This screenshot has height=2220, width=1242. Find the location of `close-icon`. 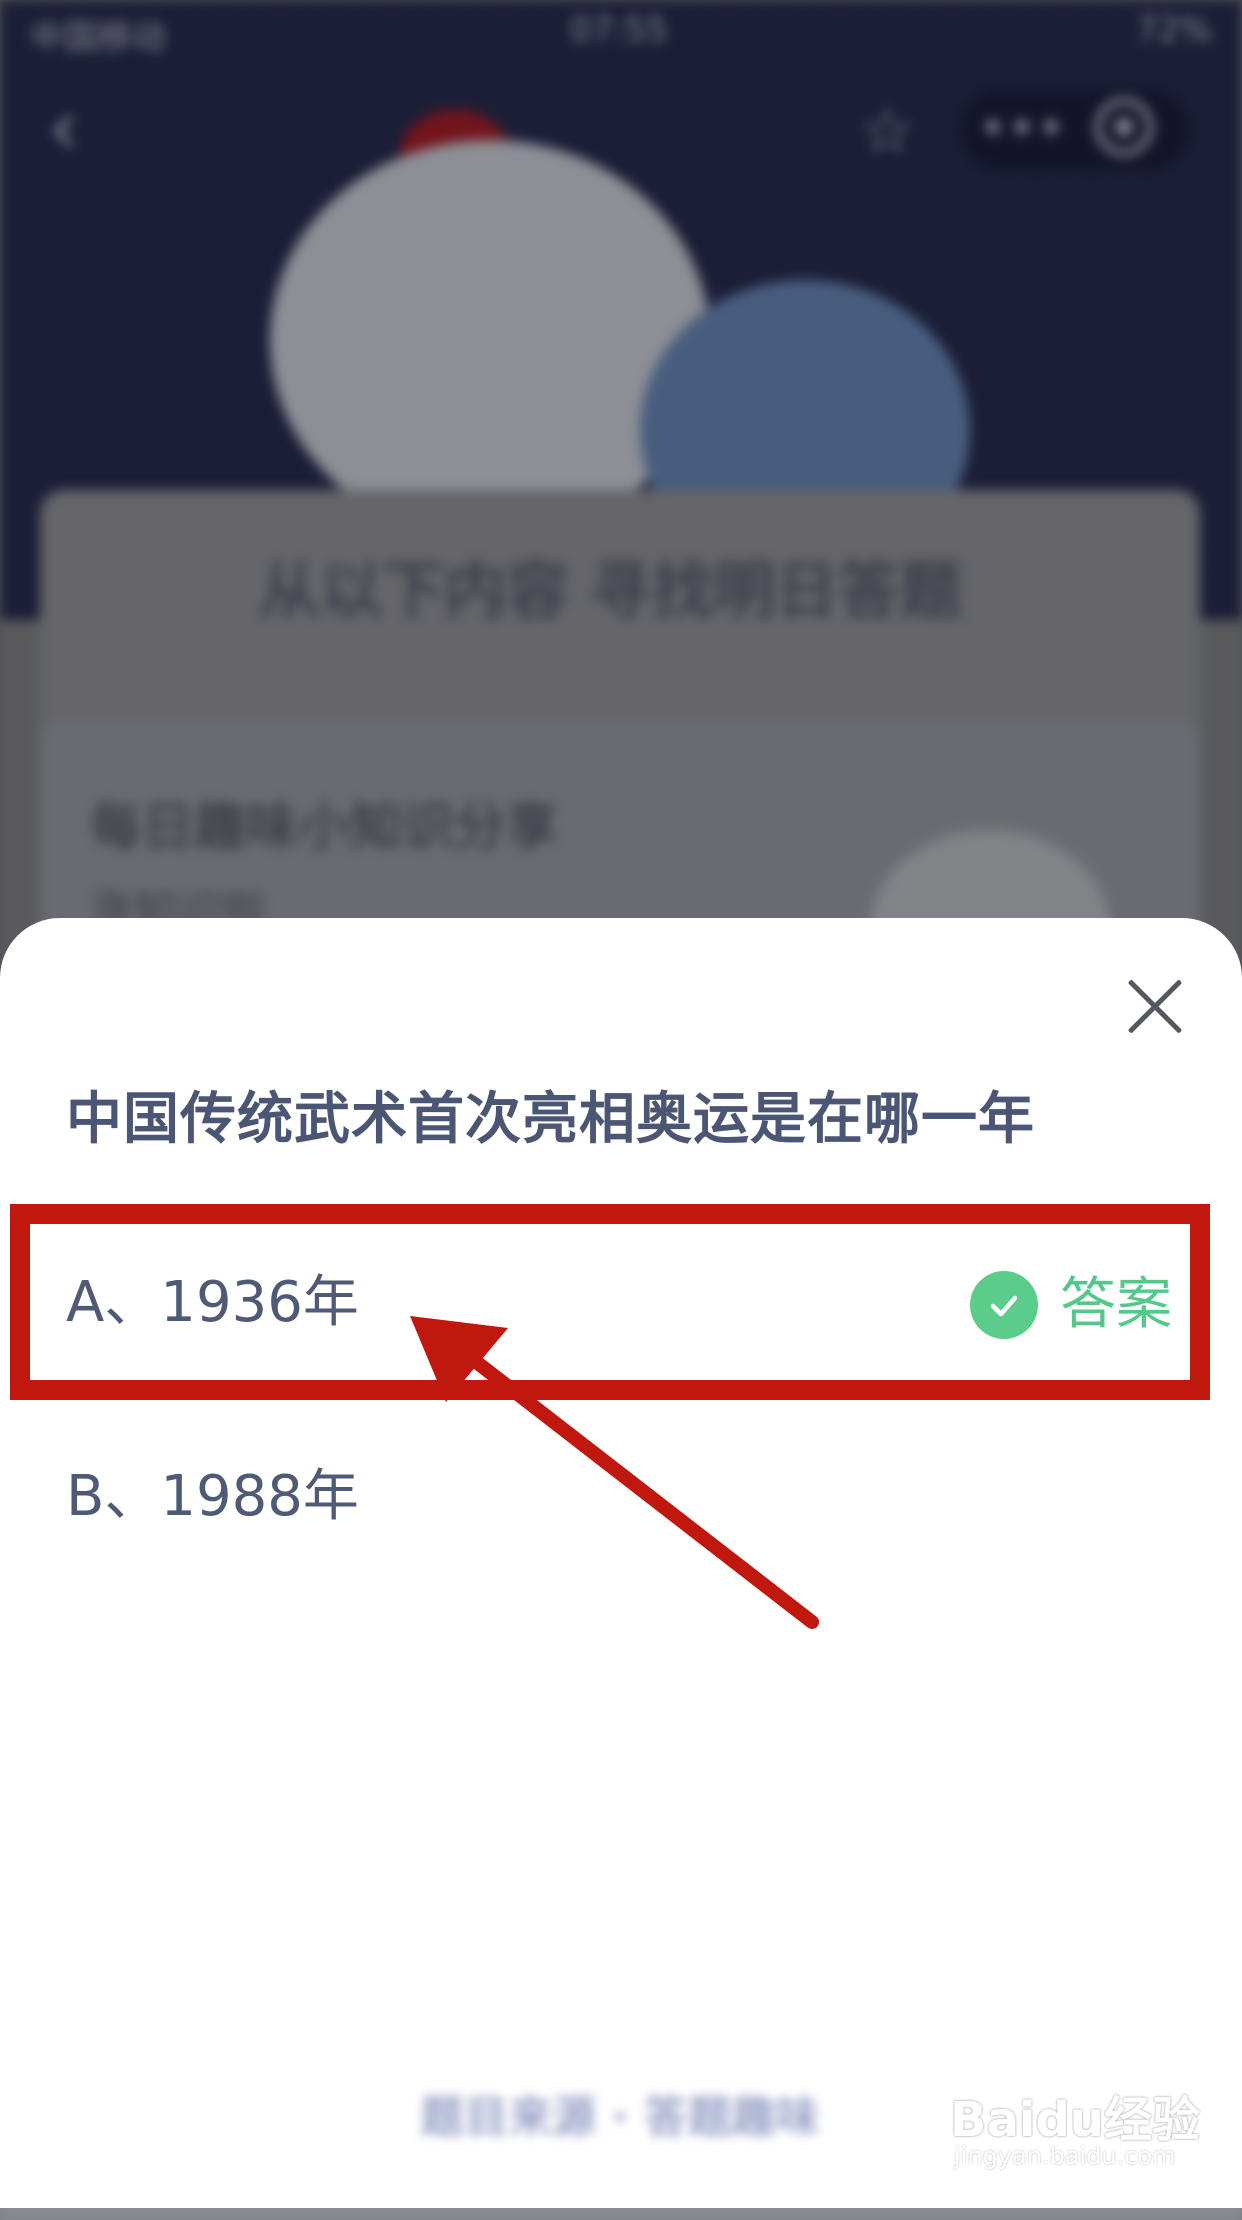

close-icon is located at coordinates (1155, 1007).